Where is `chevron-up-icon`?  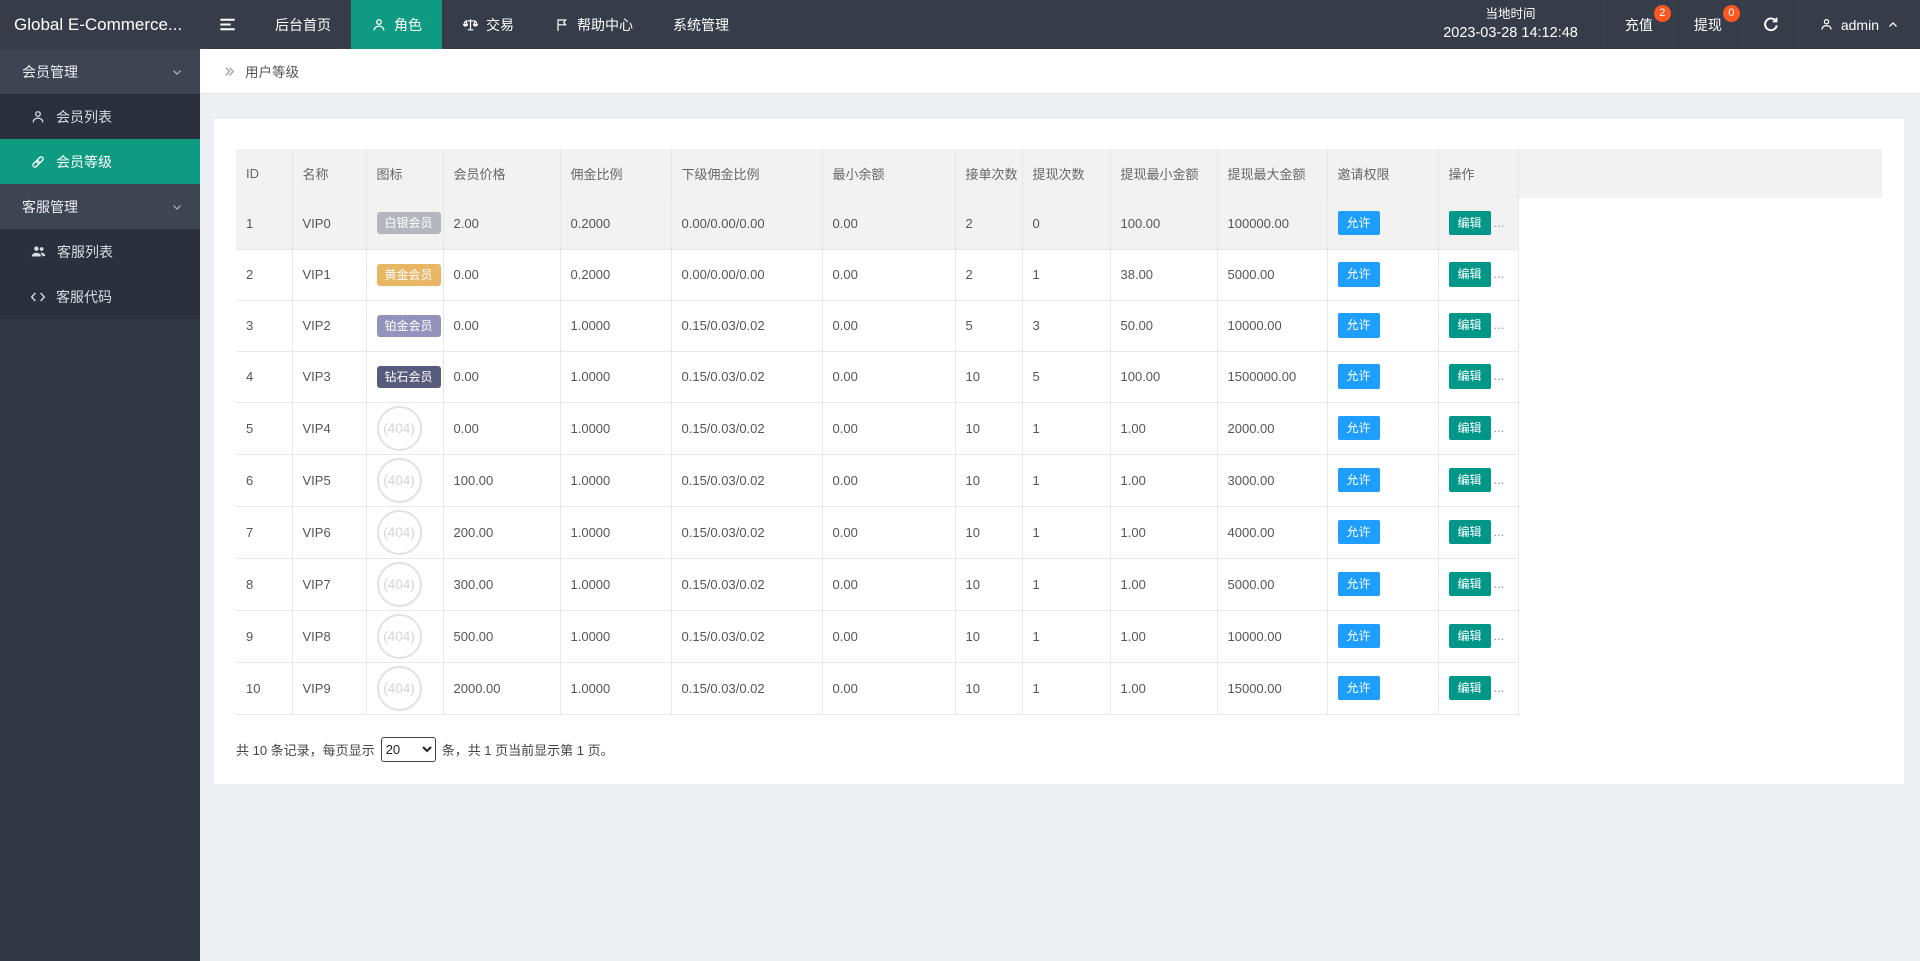
chevron-up-icon is located at coordinates (1893, 24).